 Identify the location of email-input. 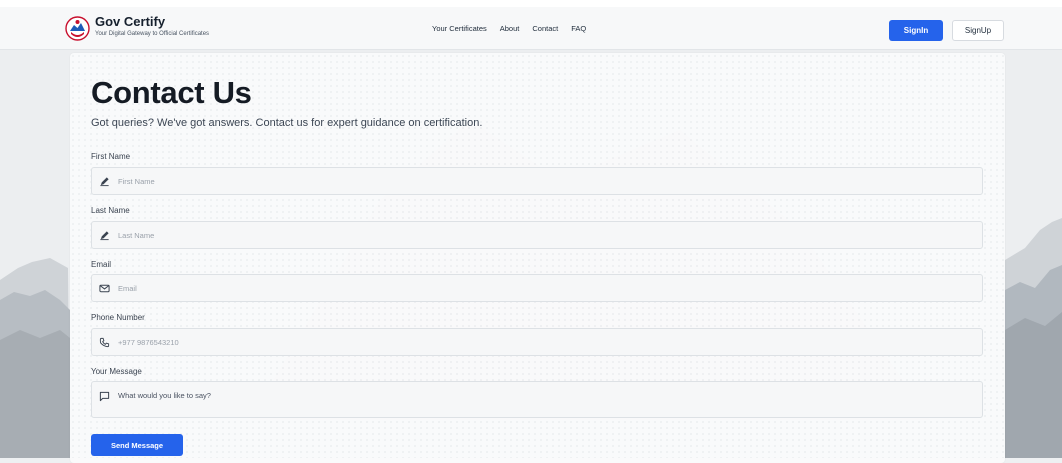
(543, 288).